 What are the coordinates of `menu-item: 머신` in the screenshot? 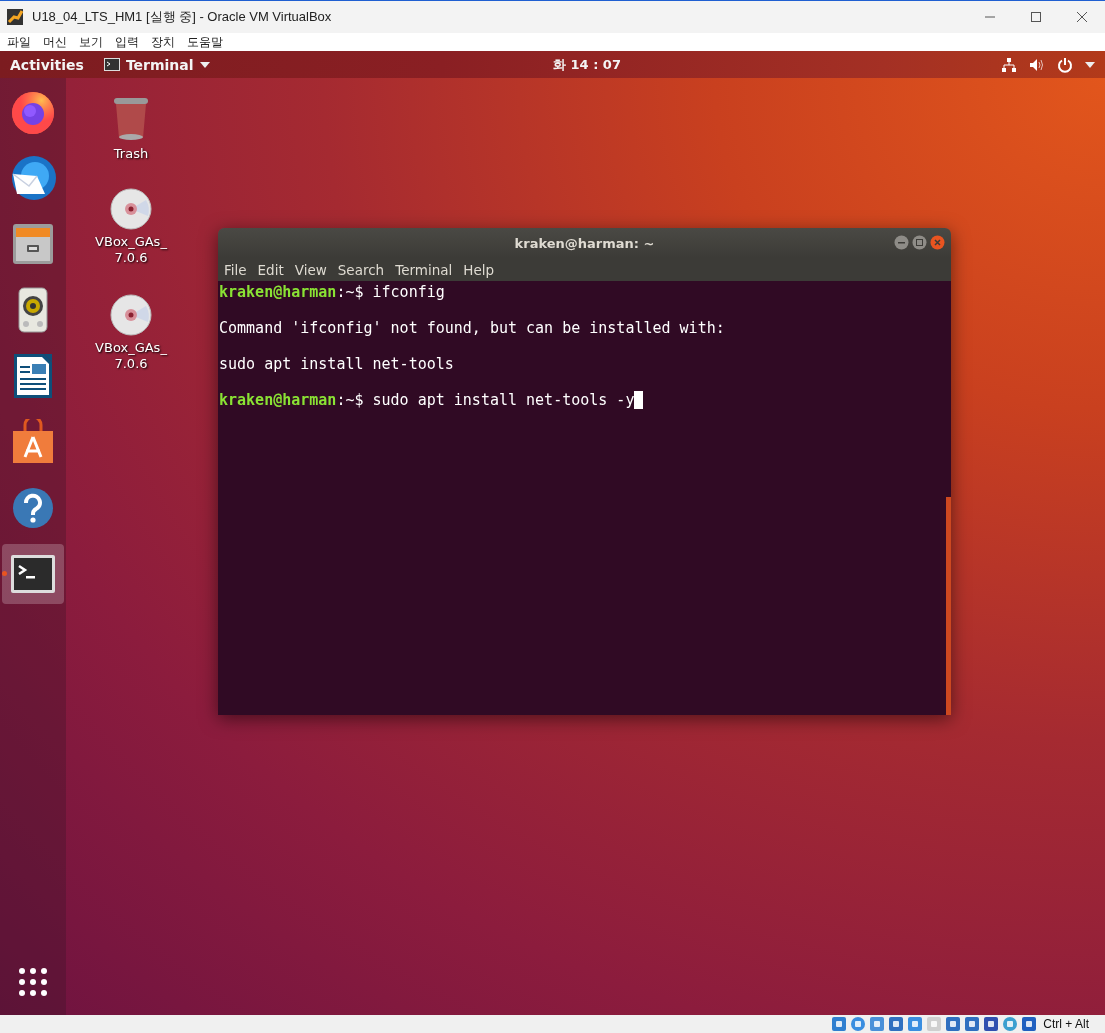 It's located at (56, 42).